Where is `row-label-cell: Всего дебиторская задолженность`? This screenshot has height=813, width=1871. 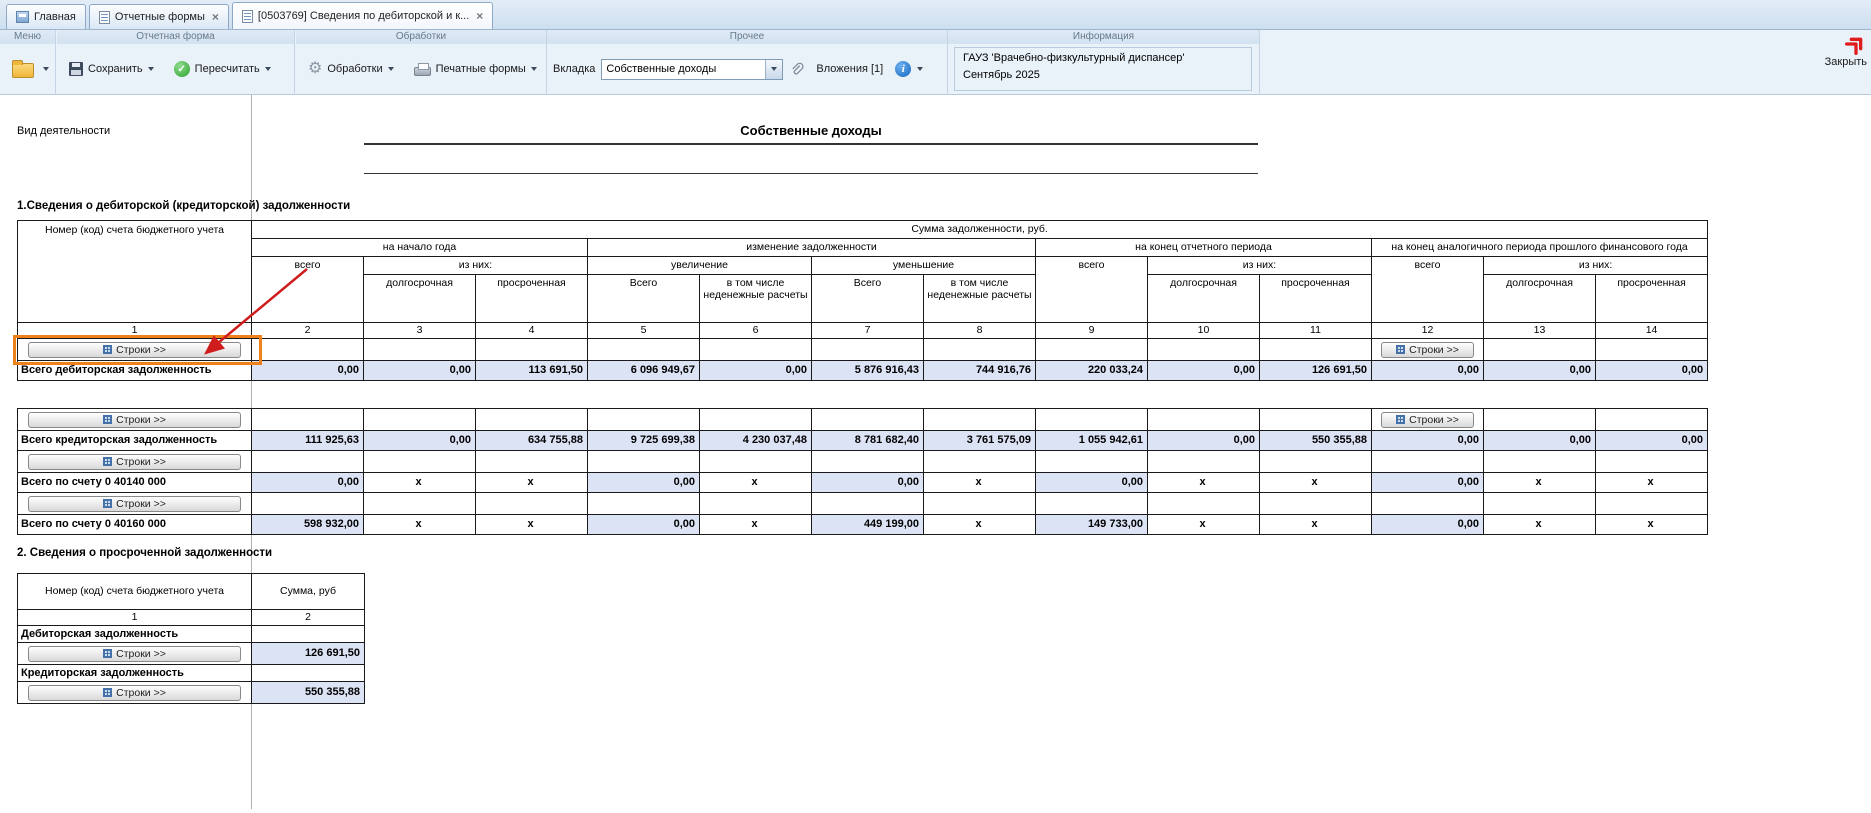 row-label-cell: Всего дебиторская задолженность is located at coordinates (134, 370).